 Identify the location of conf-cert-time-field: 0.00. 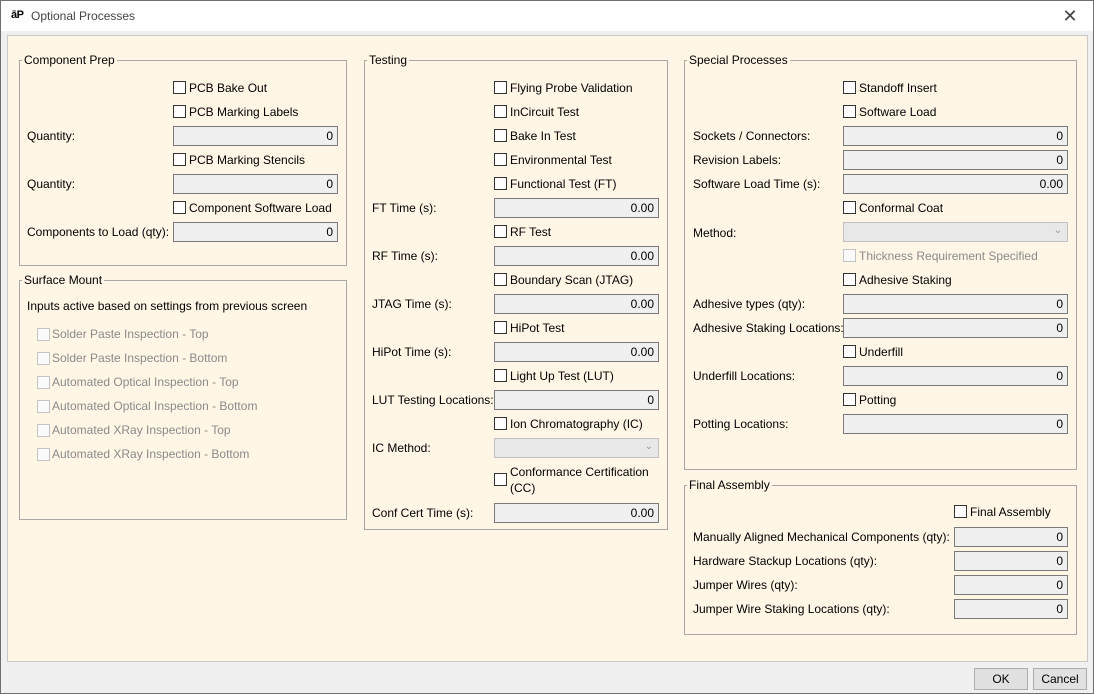
(576, 513).